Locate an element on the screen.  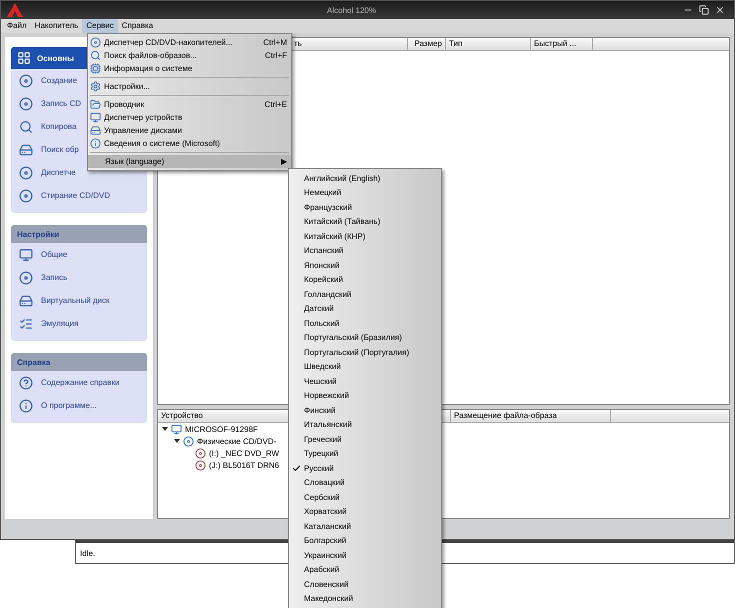
restore-icon is located at coordinates (704, 10).